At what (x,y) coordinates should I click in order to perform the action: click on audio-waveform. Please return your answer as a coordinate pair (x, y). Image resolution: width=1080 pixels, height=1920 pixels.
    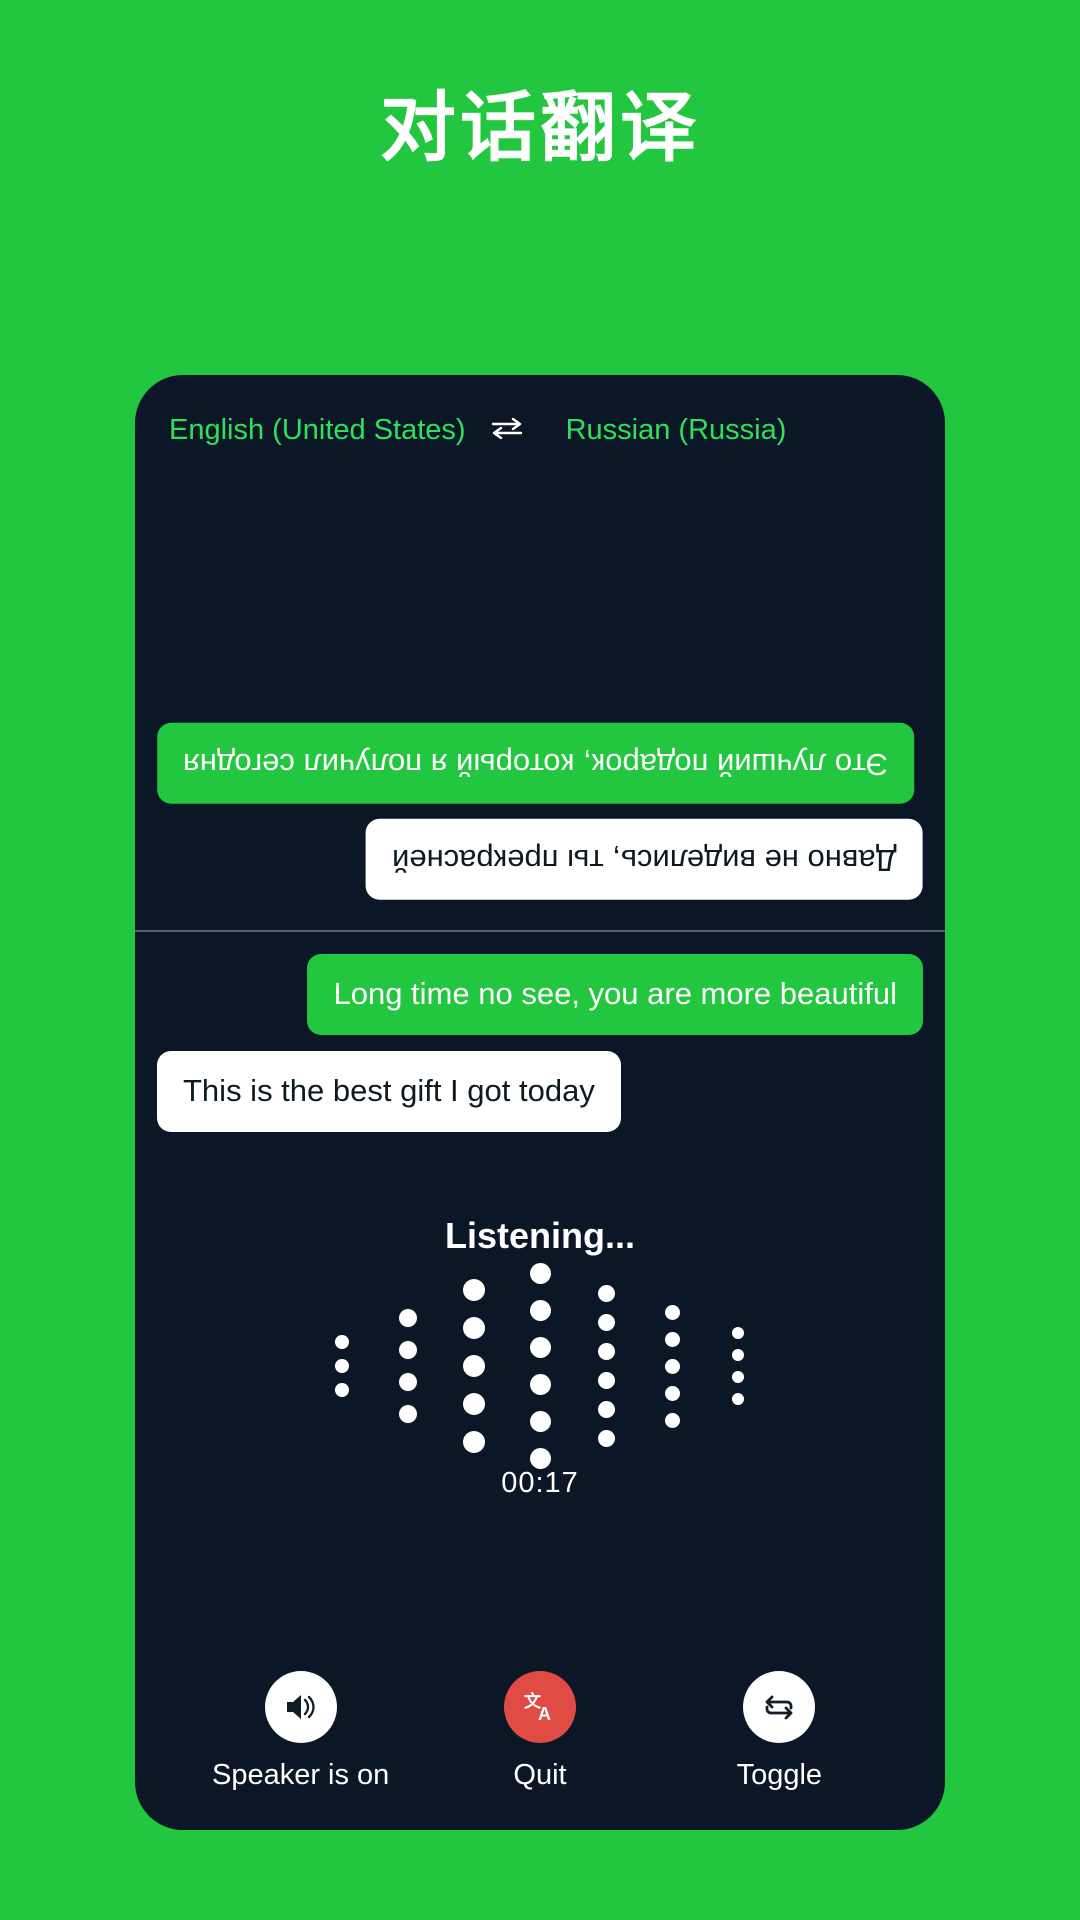
    Looking at the image, I should click on (540, 1366).